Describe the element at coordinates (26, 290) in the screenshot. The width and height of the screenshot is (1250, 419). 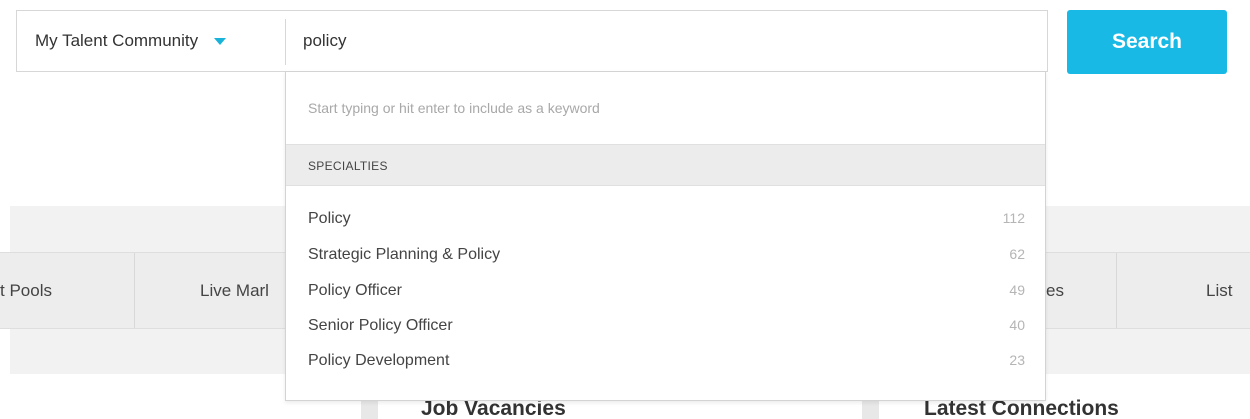
I see `tab-talent-pools: t Pools` at that location.